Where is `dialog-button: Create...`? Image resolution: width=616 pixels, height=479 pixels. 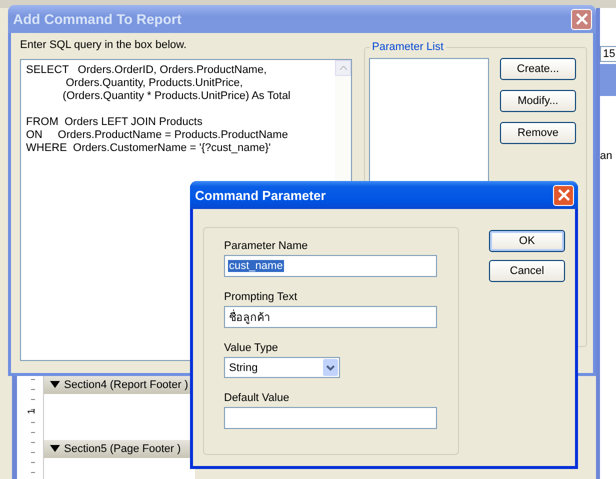
dialog-button: Create... is located at coordinates (538, 69).